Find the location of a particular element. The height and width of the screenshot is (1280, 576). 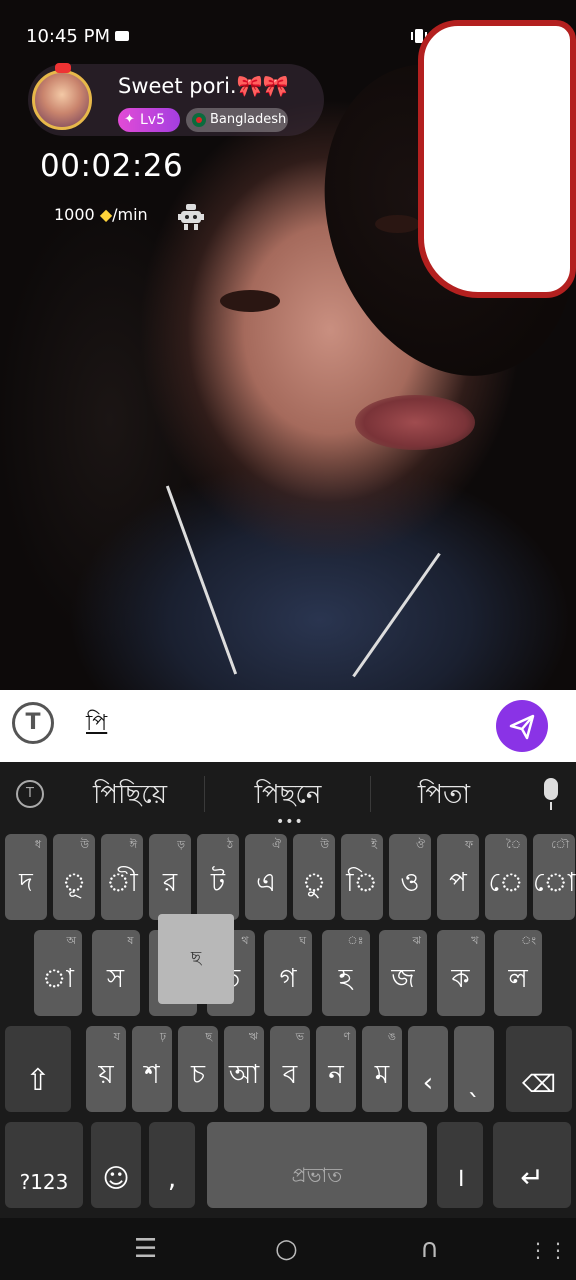

divider is located at coordinates (370, 794).